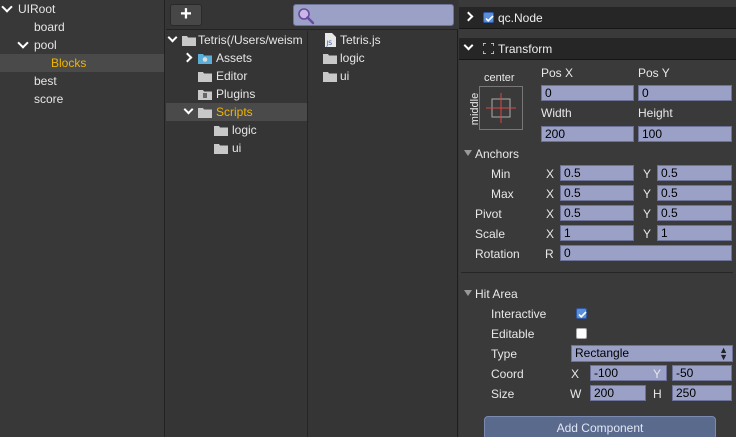 Image resolution: width=736 pixels, height=437 pixels. I want to click on max-y-input: 0.5, so click(694, 193).